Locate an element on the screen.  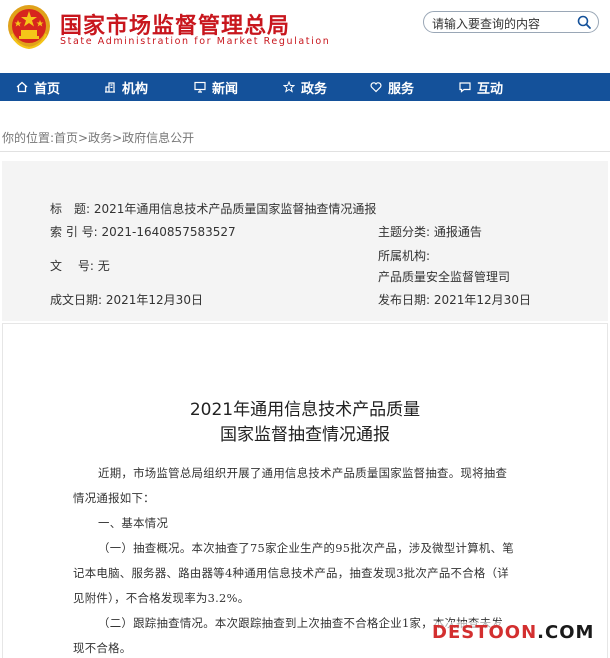
chat-icon is located at coordinates (465, 87).